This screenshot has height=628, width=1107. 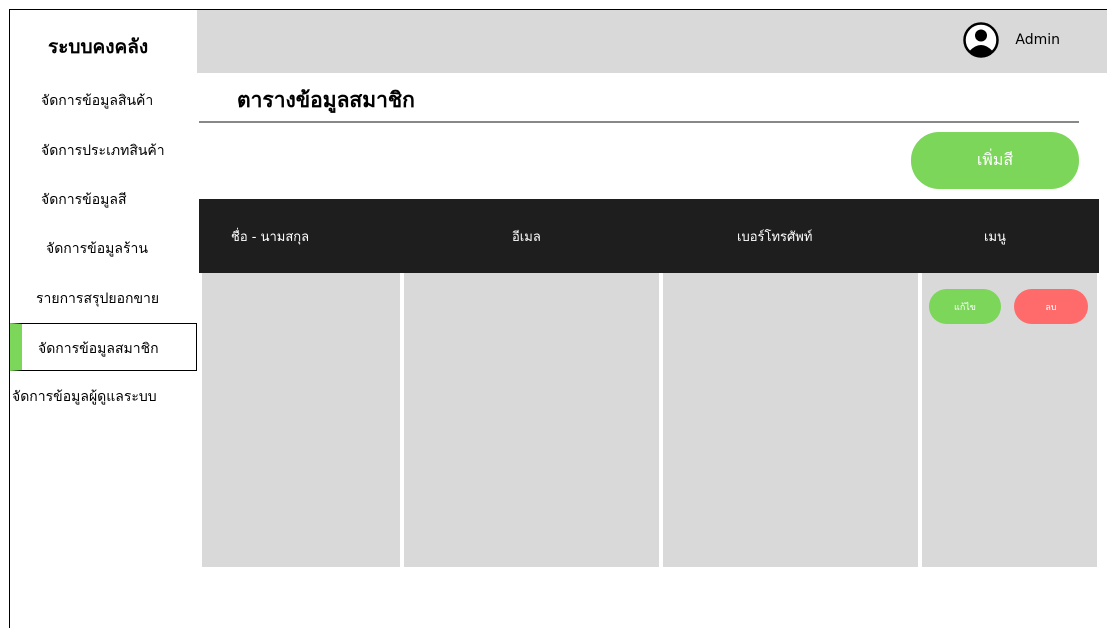 I want to click on title-divider, so click(x=639, y=122).